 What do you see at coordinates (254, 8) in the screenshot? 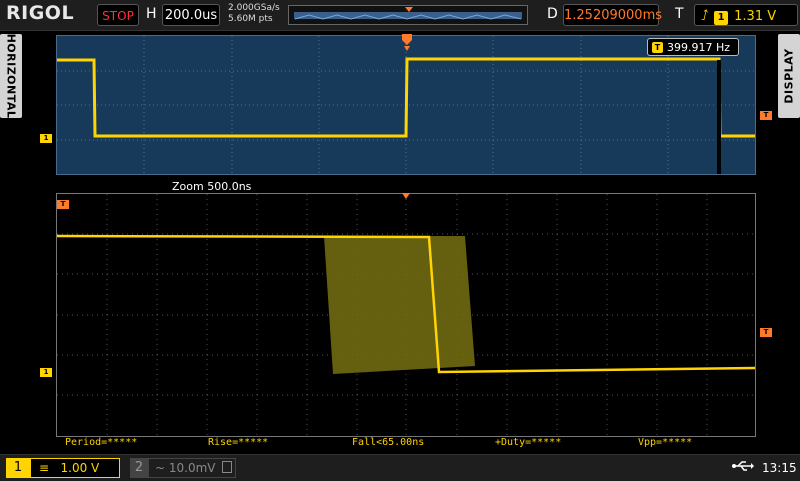
I see `sample-rate: 2.000GSa/s` at bounding box center [254, 8].